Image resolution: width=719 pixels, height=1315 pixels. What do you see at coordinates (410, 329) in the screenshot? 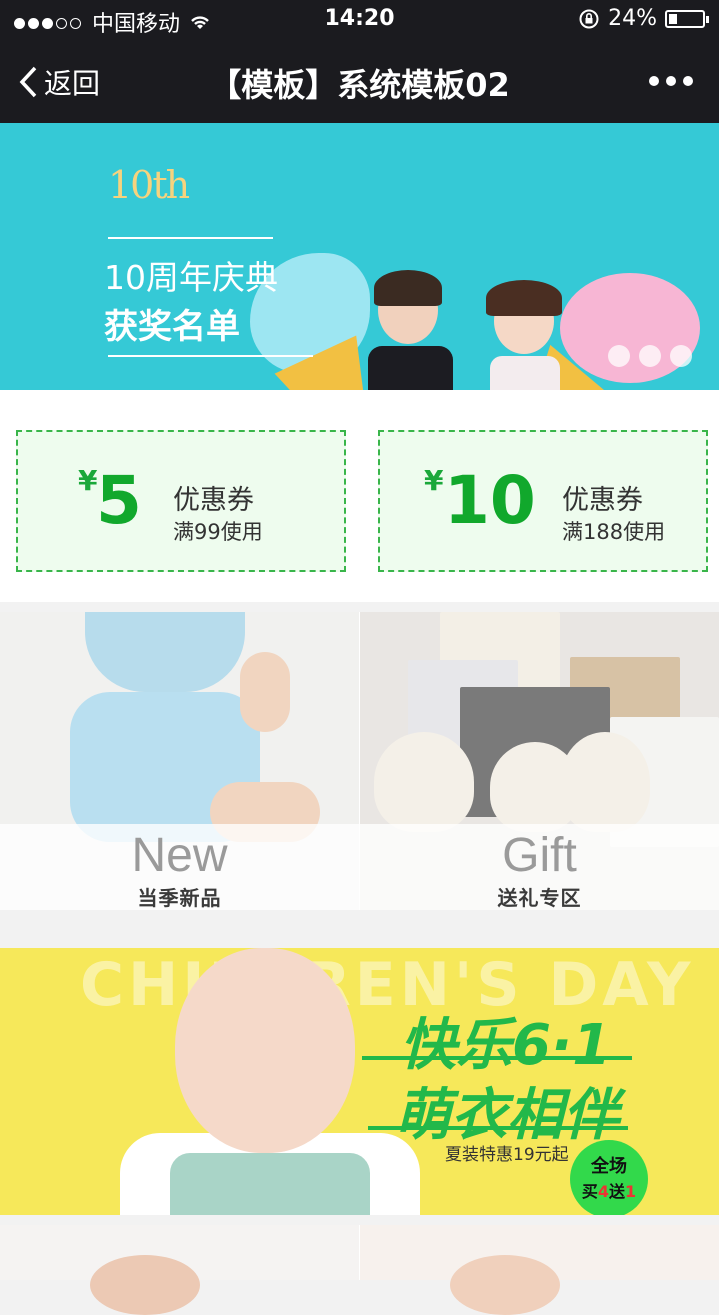
I see `boy-model-image` at bounding box center [410, 329].